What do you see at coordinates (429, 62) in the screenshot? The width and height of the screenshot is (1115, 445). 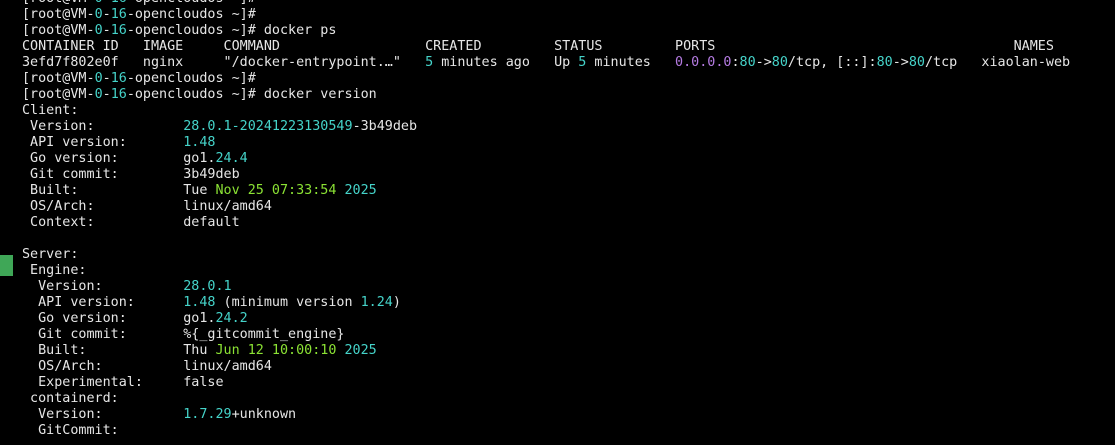 I see `terminal-text-segment: 5` at bounding box center [429, 62].